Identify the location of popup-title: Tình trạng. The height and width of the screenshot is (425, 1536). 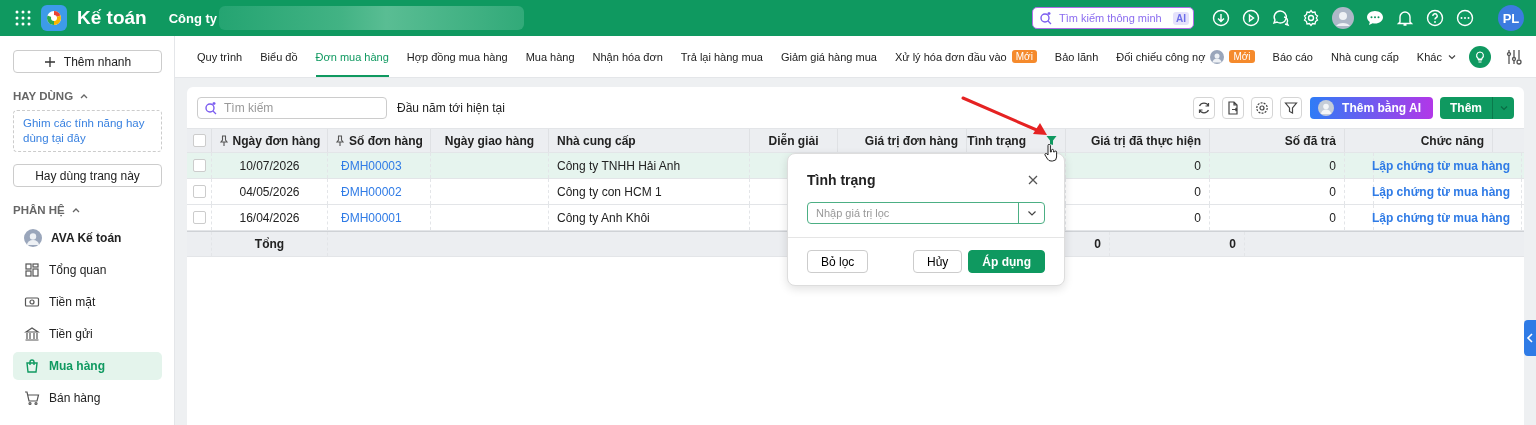
(841, 180).